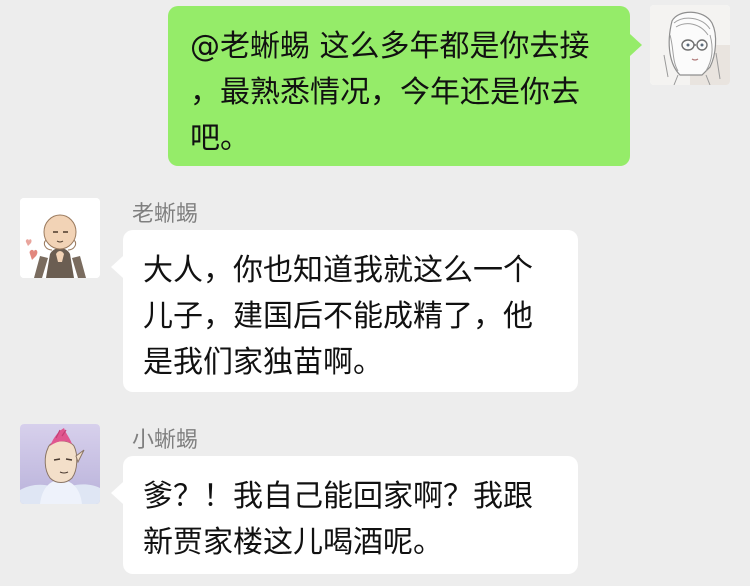 The height and width of the screenshot is (586, 750). I want to click on message-line: 爹？！我自己能回家啊？我跟, so click(338, 496).